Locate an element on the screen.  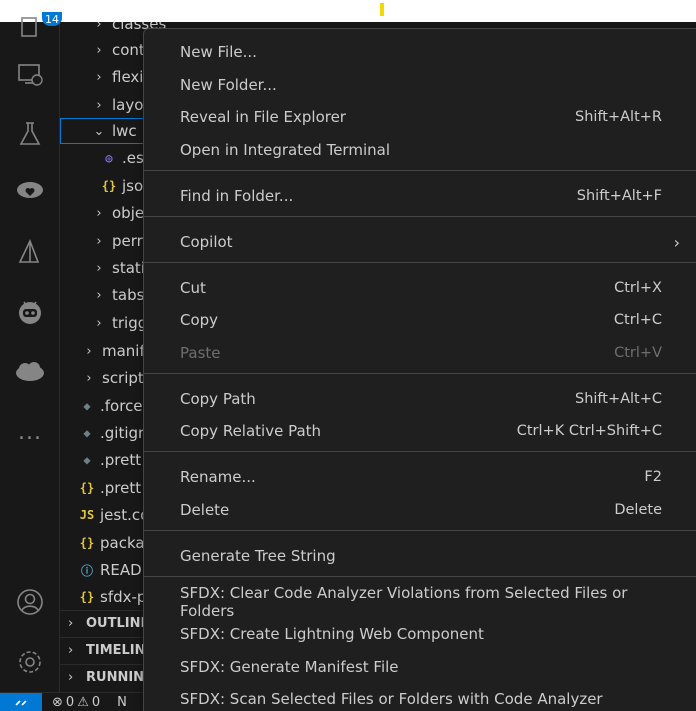
tree-label: sfdx-p is located at coordinates (123, 597).